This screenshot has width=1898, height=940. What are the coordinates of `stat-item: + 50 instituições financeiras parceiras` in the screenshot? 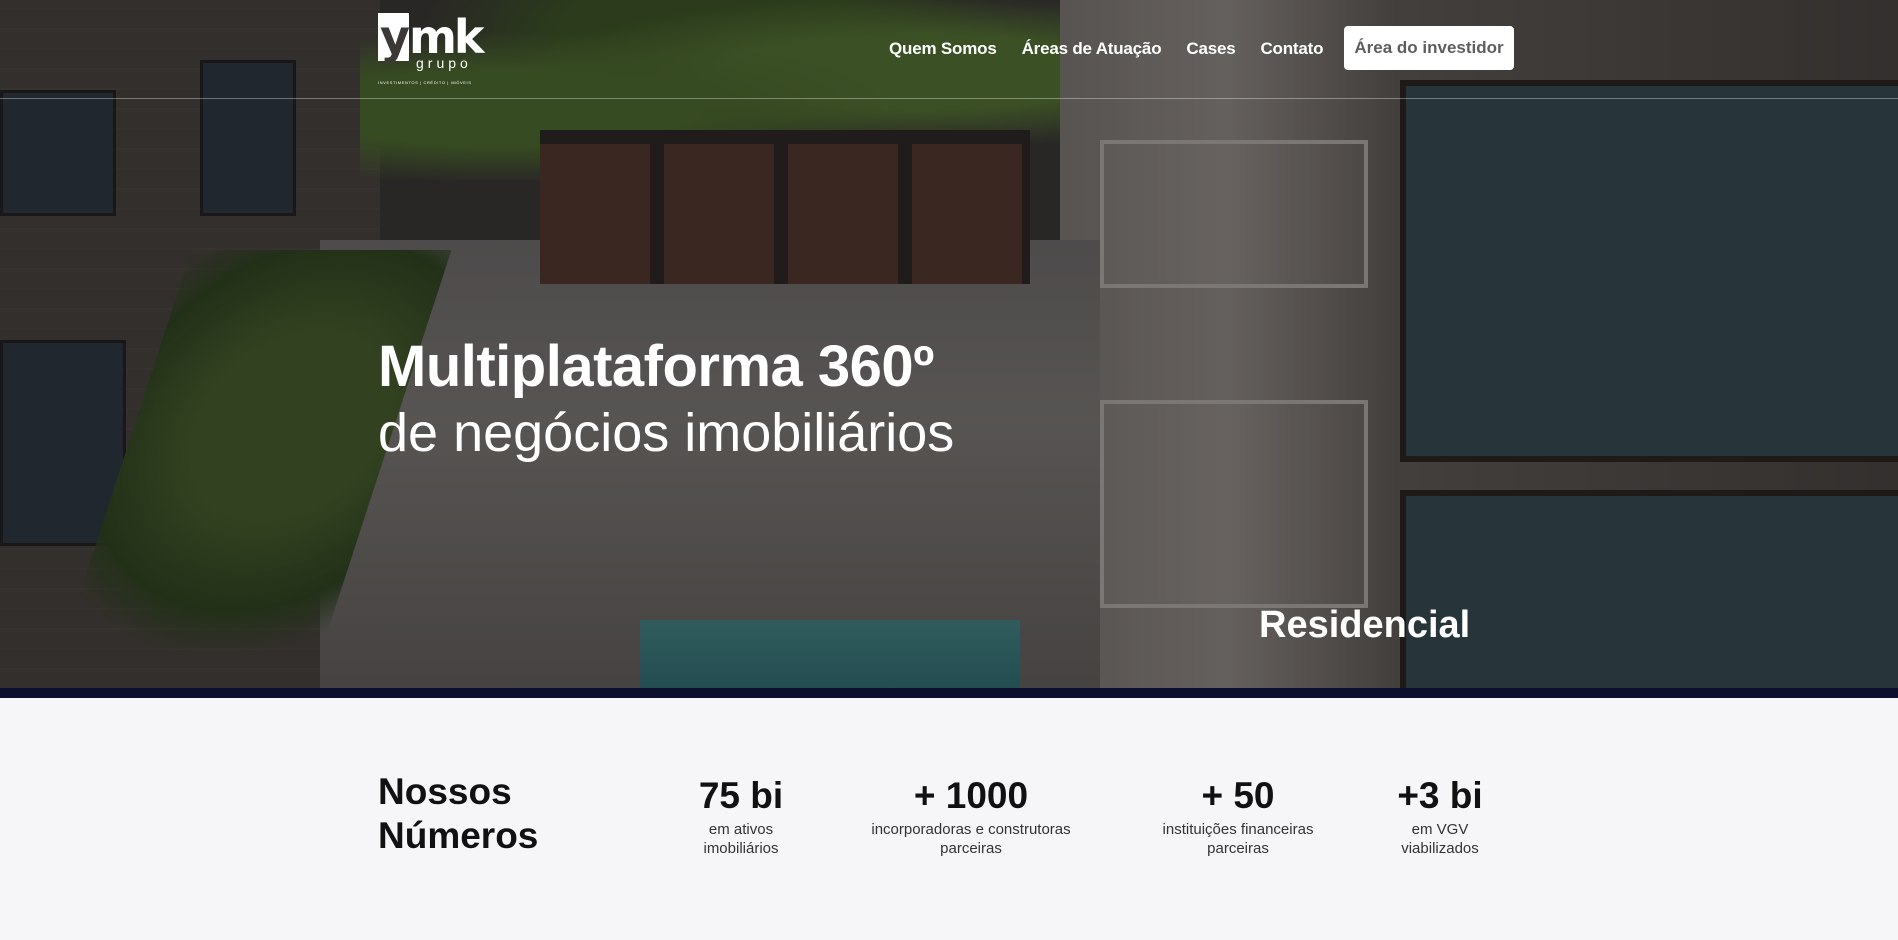 It's located at (1238, 816).